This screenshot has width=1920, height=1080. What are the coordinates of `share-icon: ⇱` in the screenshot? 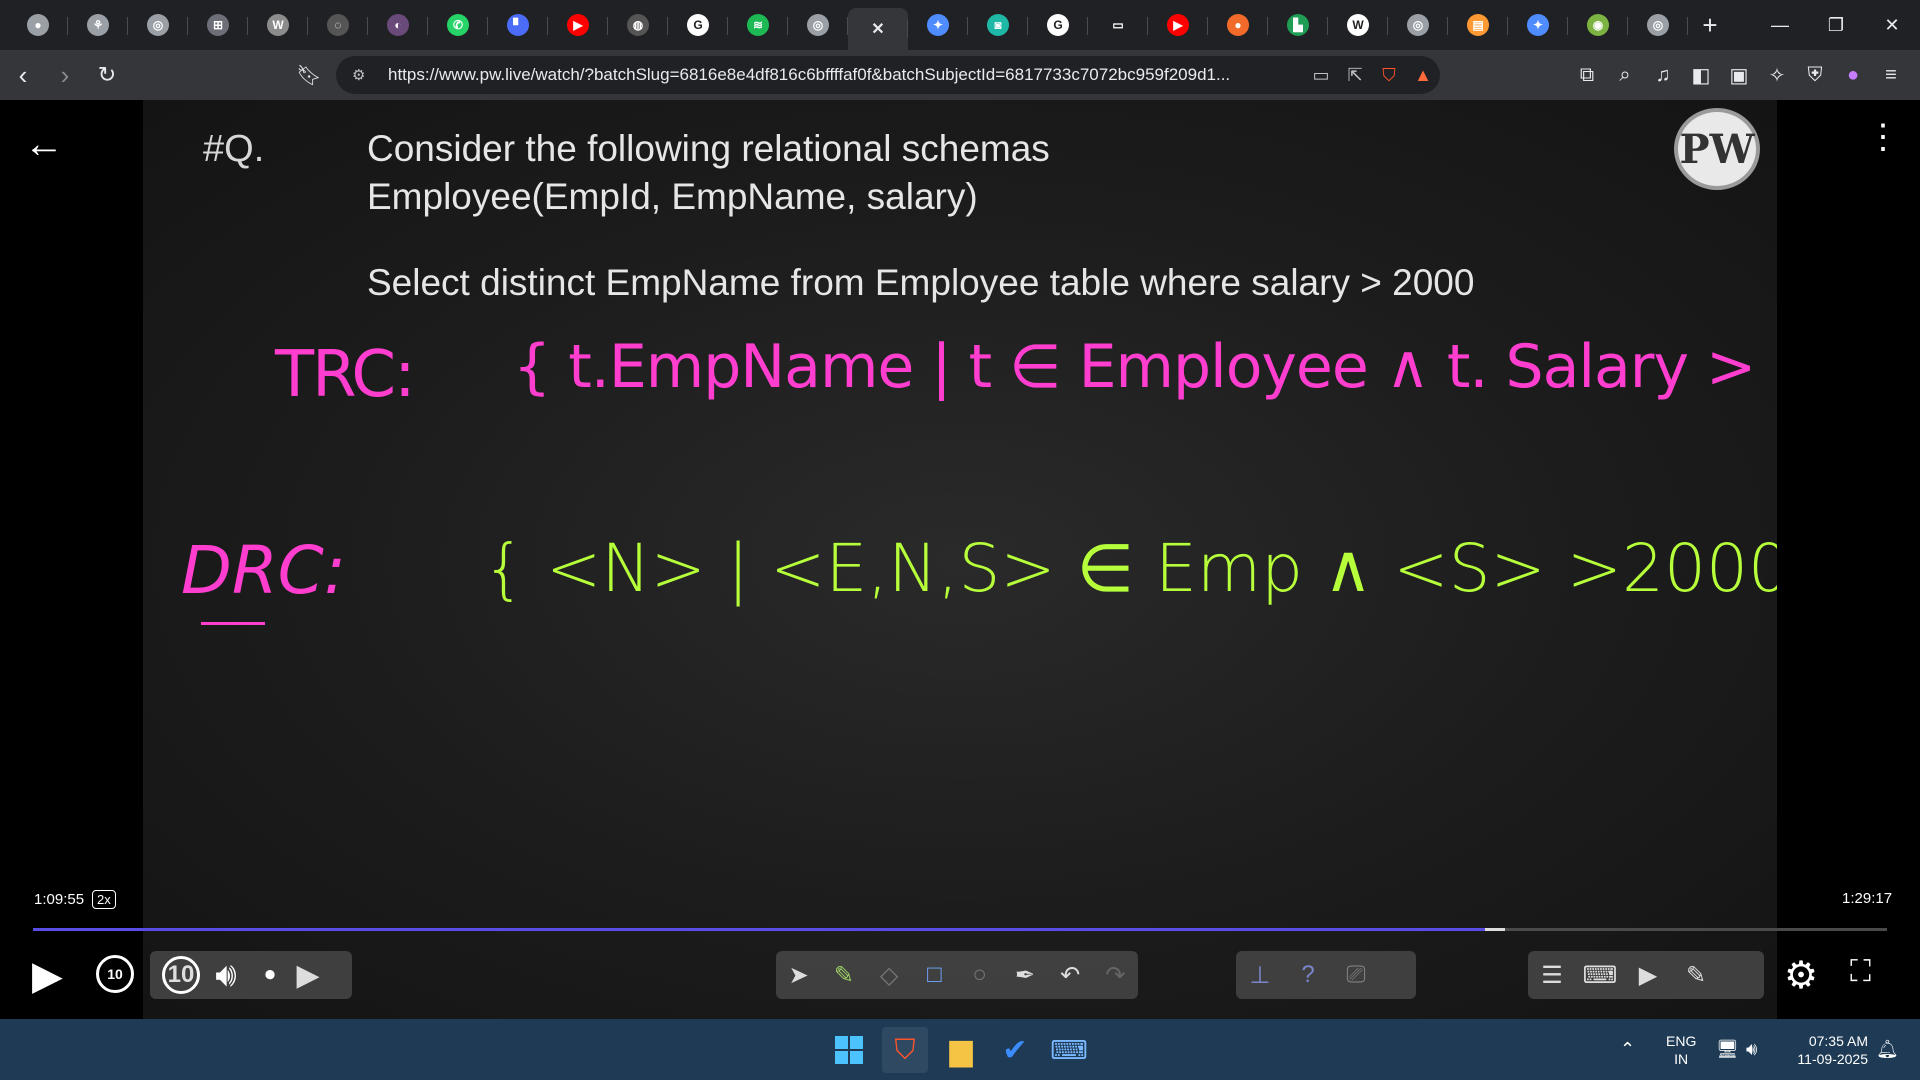 It's located at (1355, 75).